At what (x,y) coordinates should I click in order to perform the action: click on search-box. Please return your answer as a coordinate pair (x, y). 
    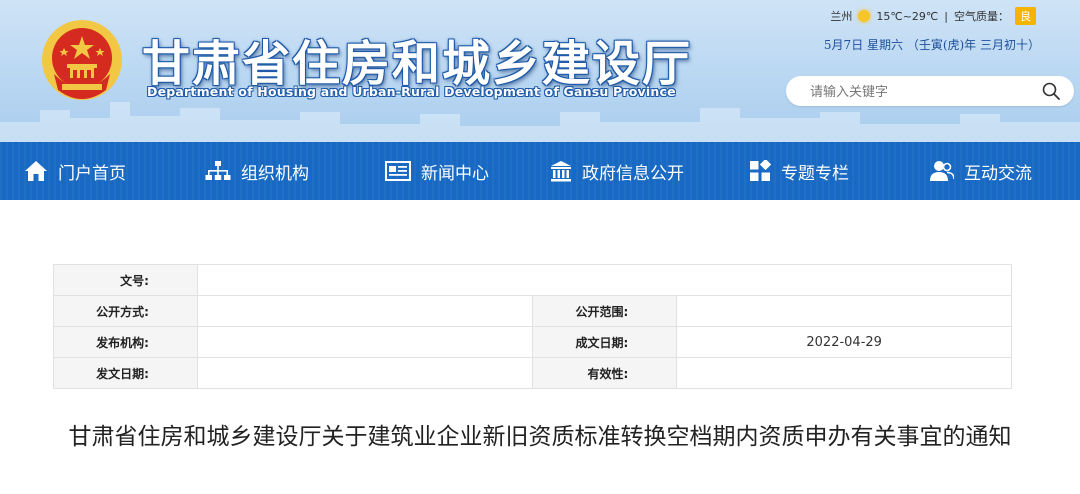
    Looking at the image, I should click on (930, 91).